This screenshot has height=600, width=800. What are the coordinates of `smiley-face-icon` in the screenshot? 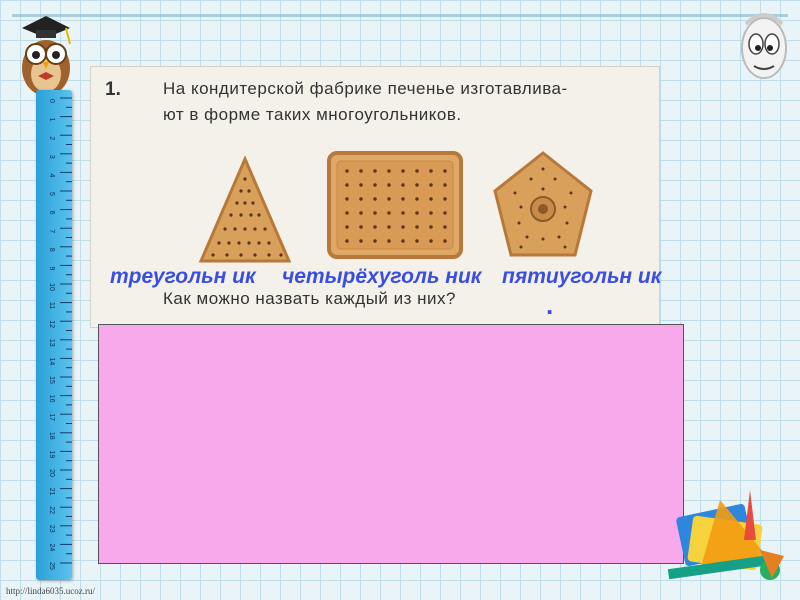 It's located at (764, 46).